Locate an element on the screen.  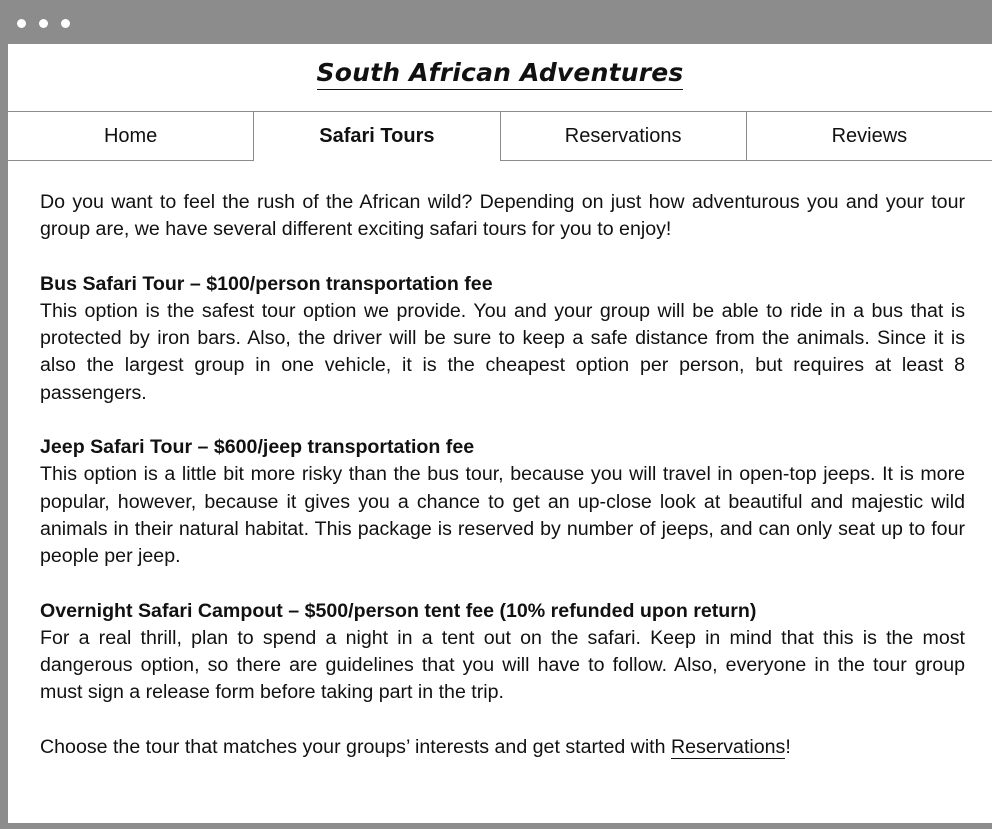
tab-reviews: Reviews is located at coordinates (869, 136).